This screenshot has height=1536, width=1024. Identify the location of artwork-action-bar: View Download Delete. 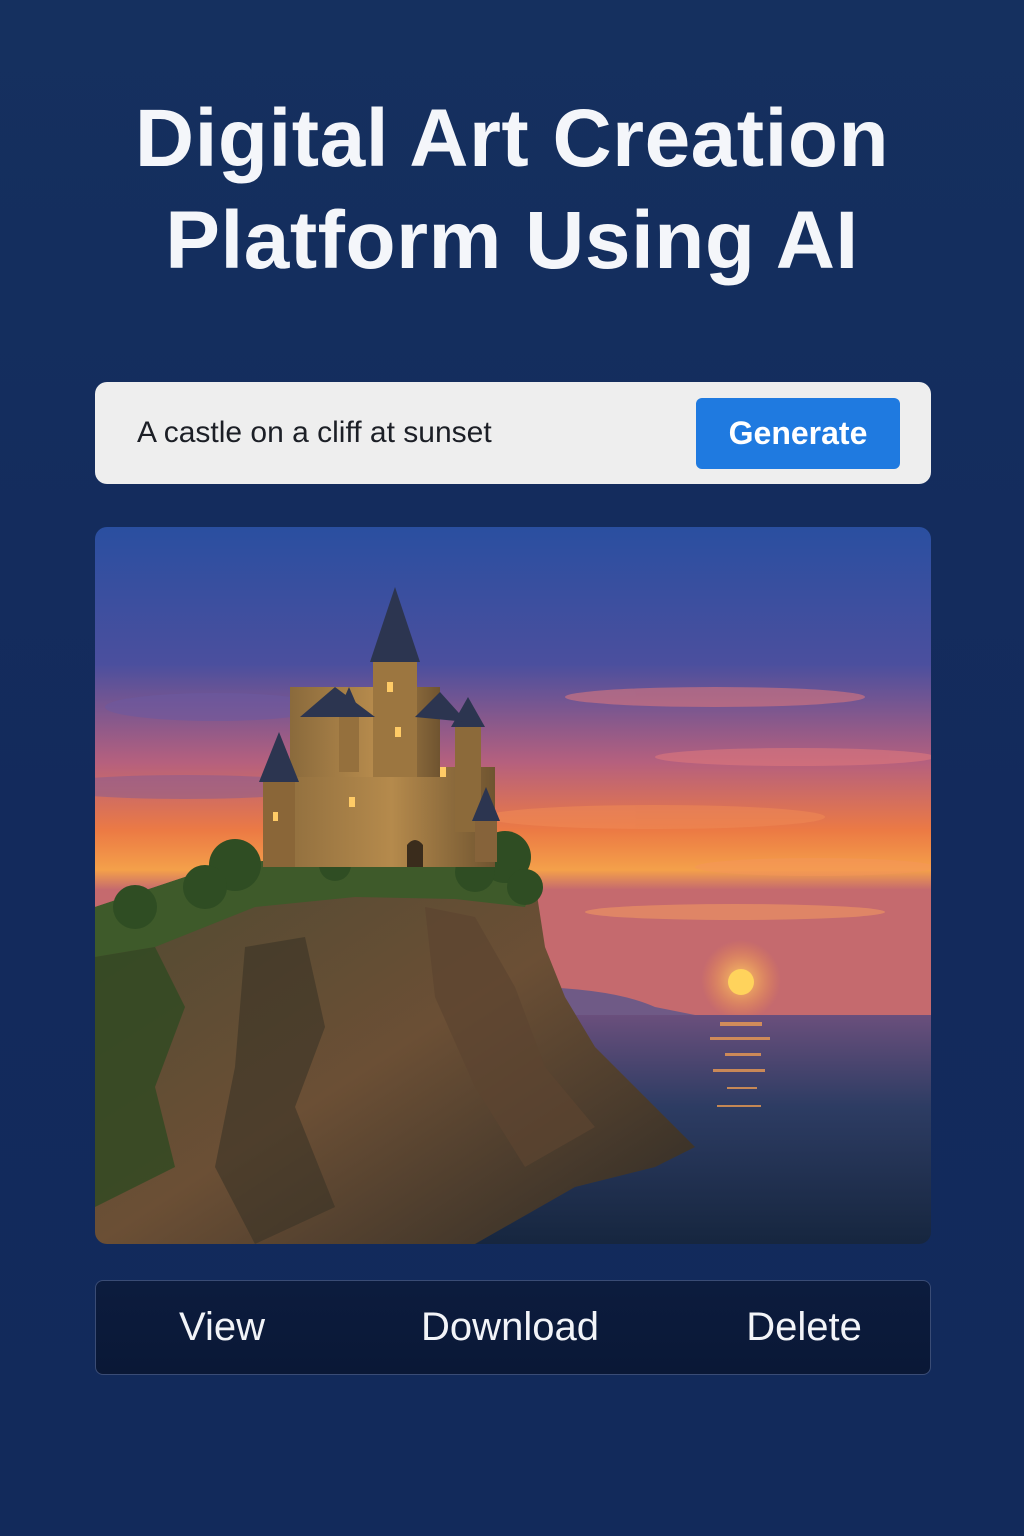
(513, 1327).